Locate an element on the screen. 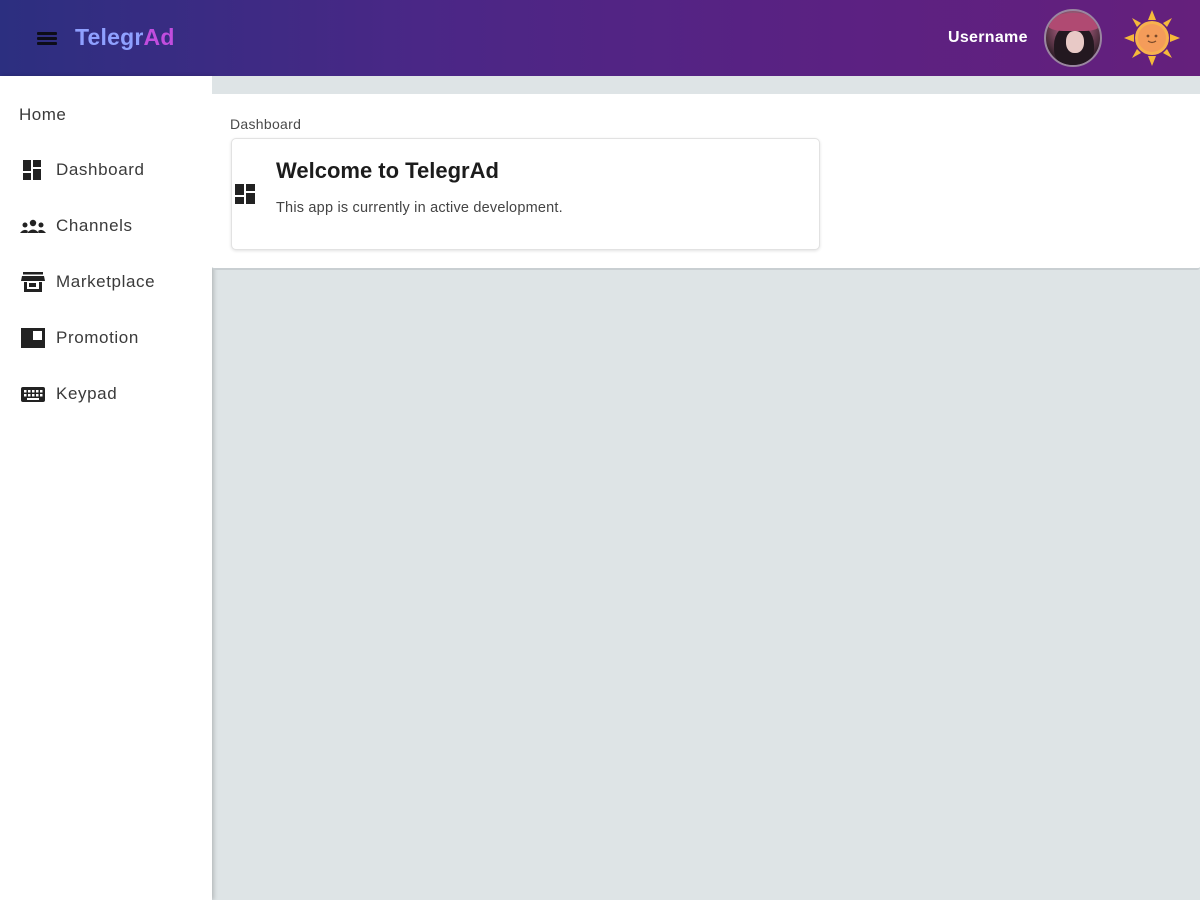  avatar-face is located at coordinates (1075, 42).